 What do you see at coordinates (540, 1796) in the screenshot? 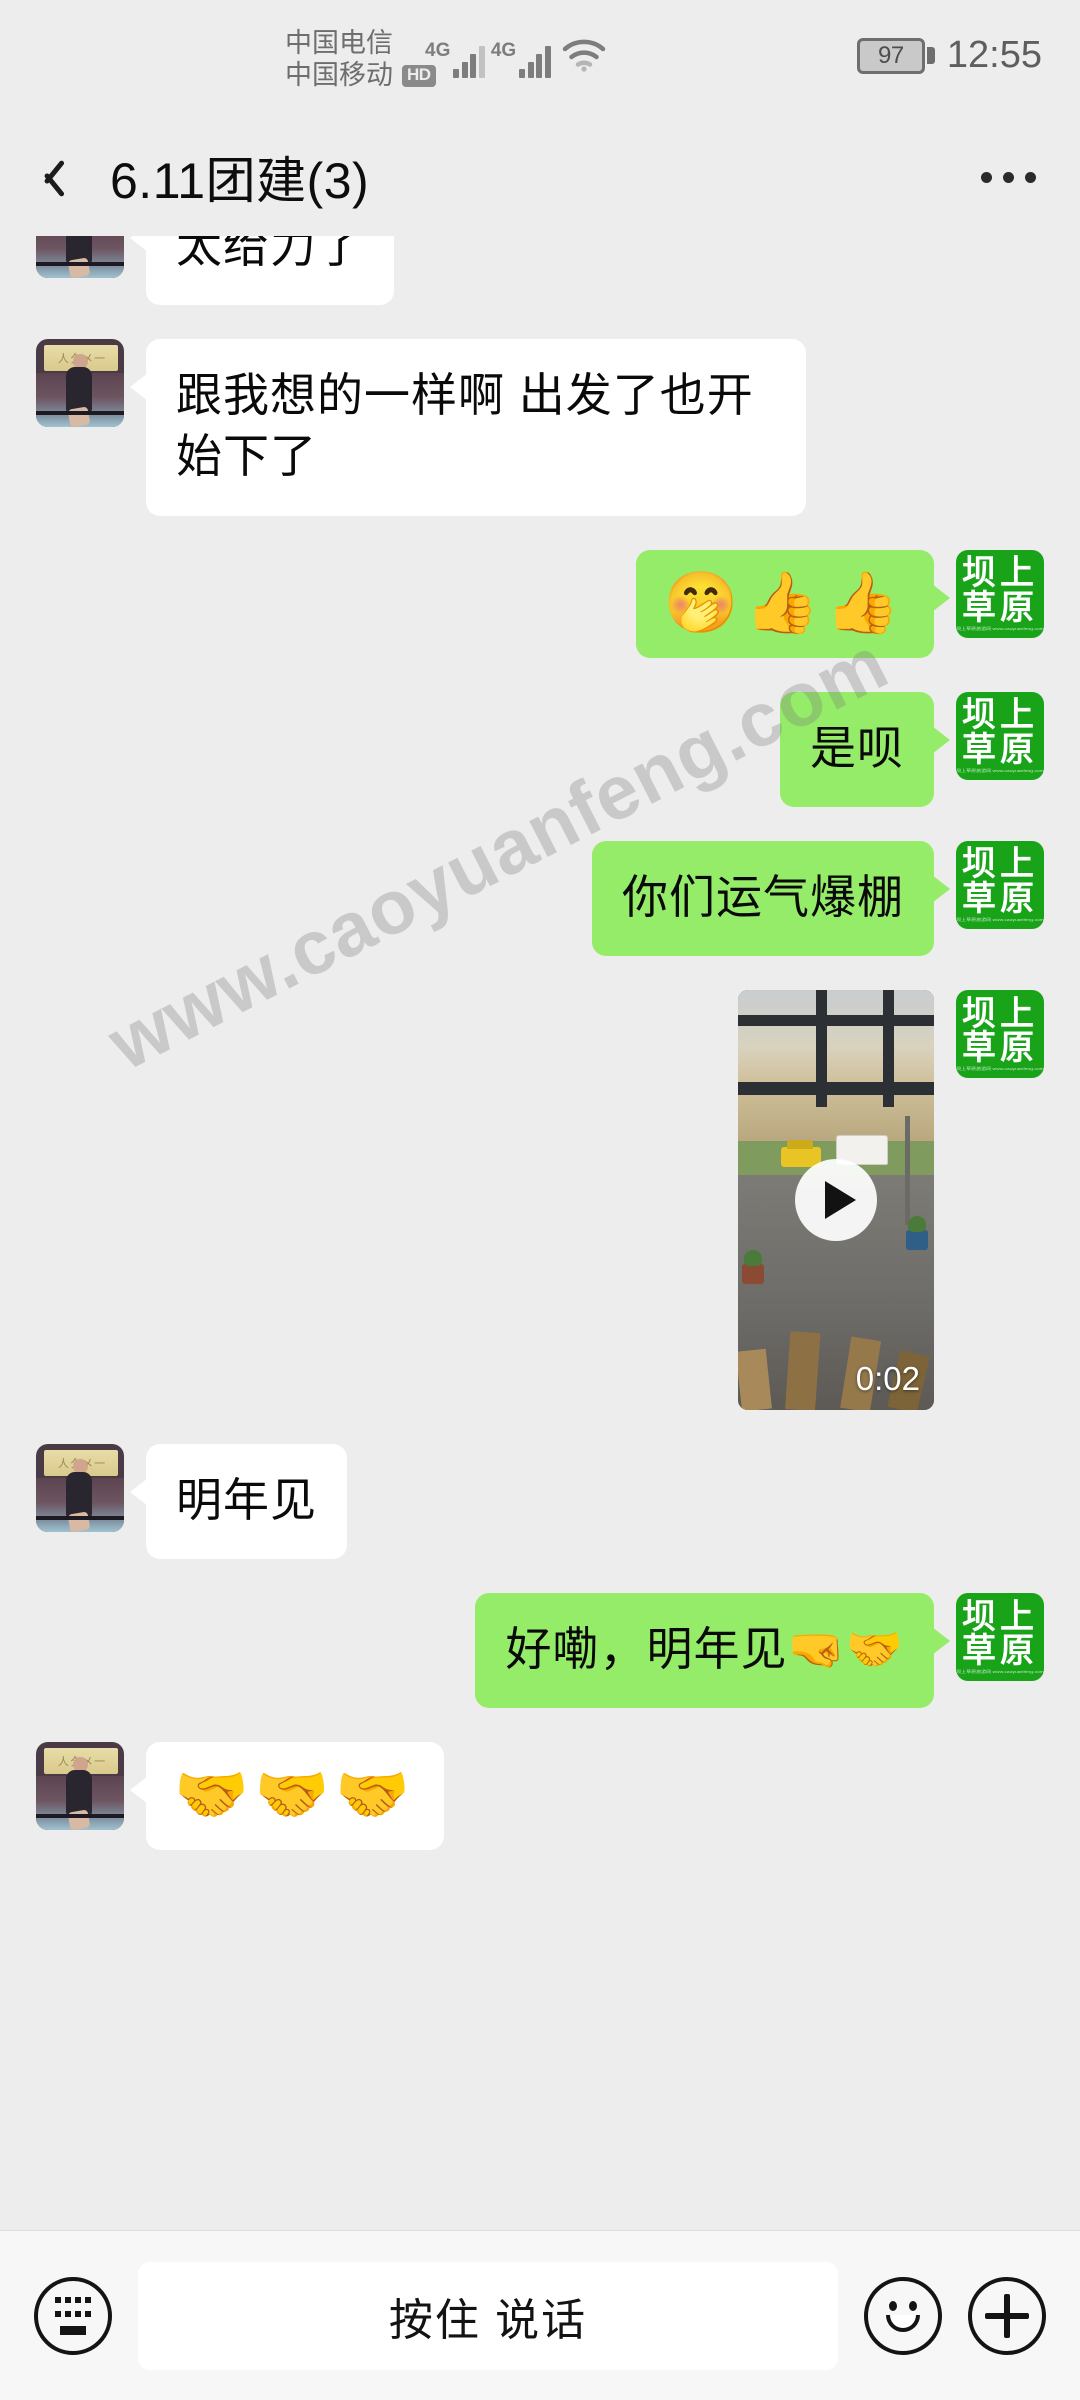
I see `message-row-incoming: 🤝🤝🤝` at bounding box center [540, 1796].